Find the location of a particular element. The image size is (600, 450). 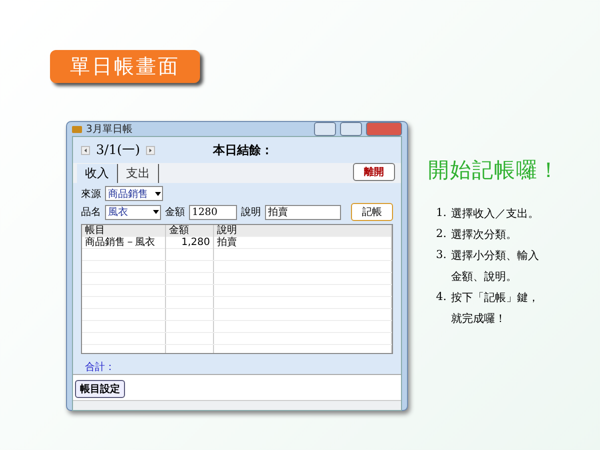

record-button: 記帳 is located at coordinates (372, 212).